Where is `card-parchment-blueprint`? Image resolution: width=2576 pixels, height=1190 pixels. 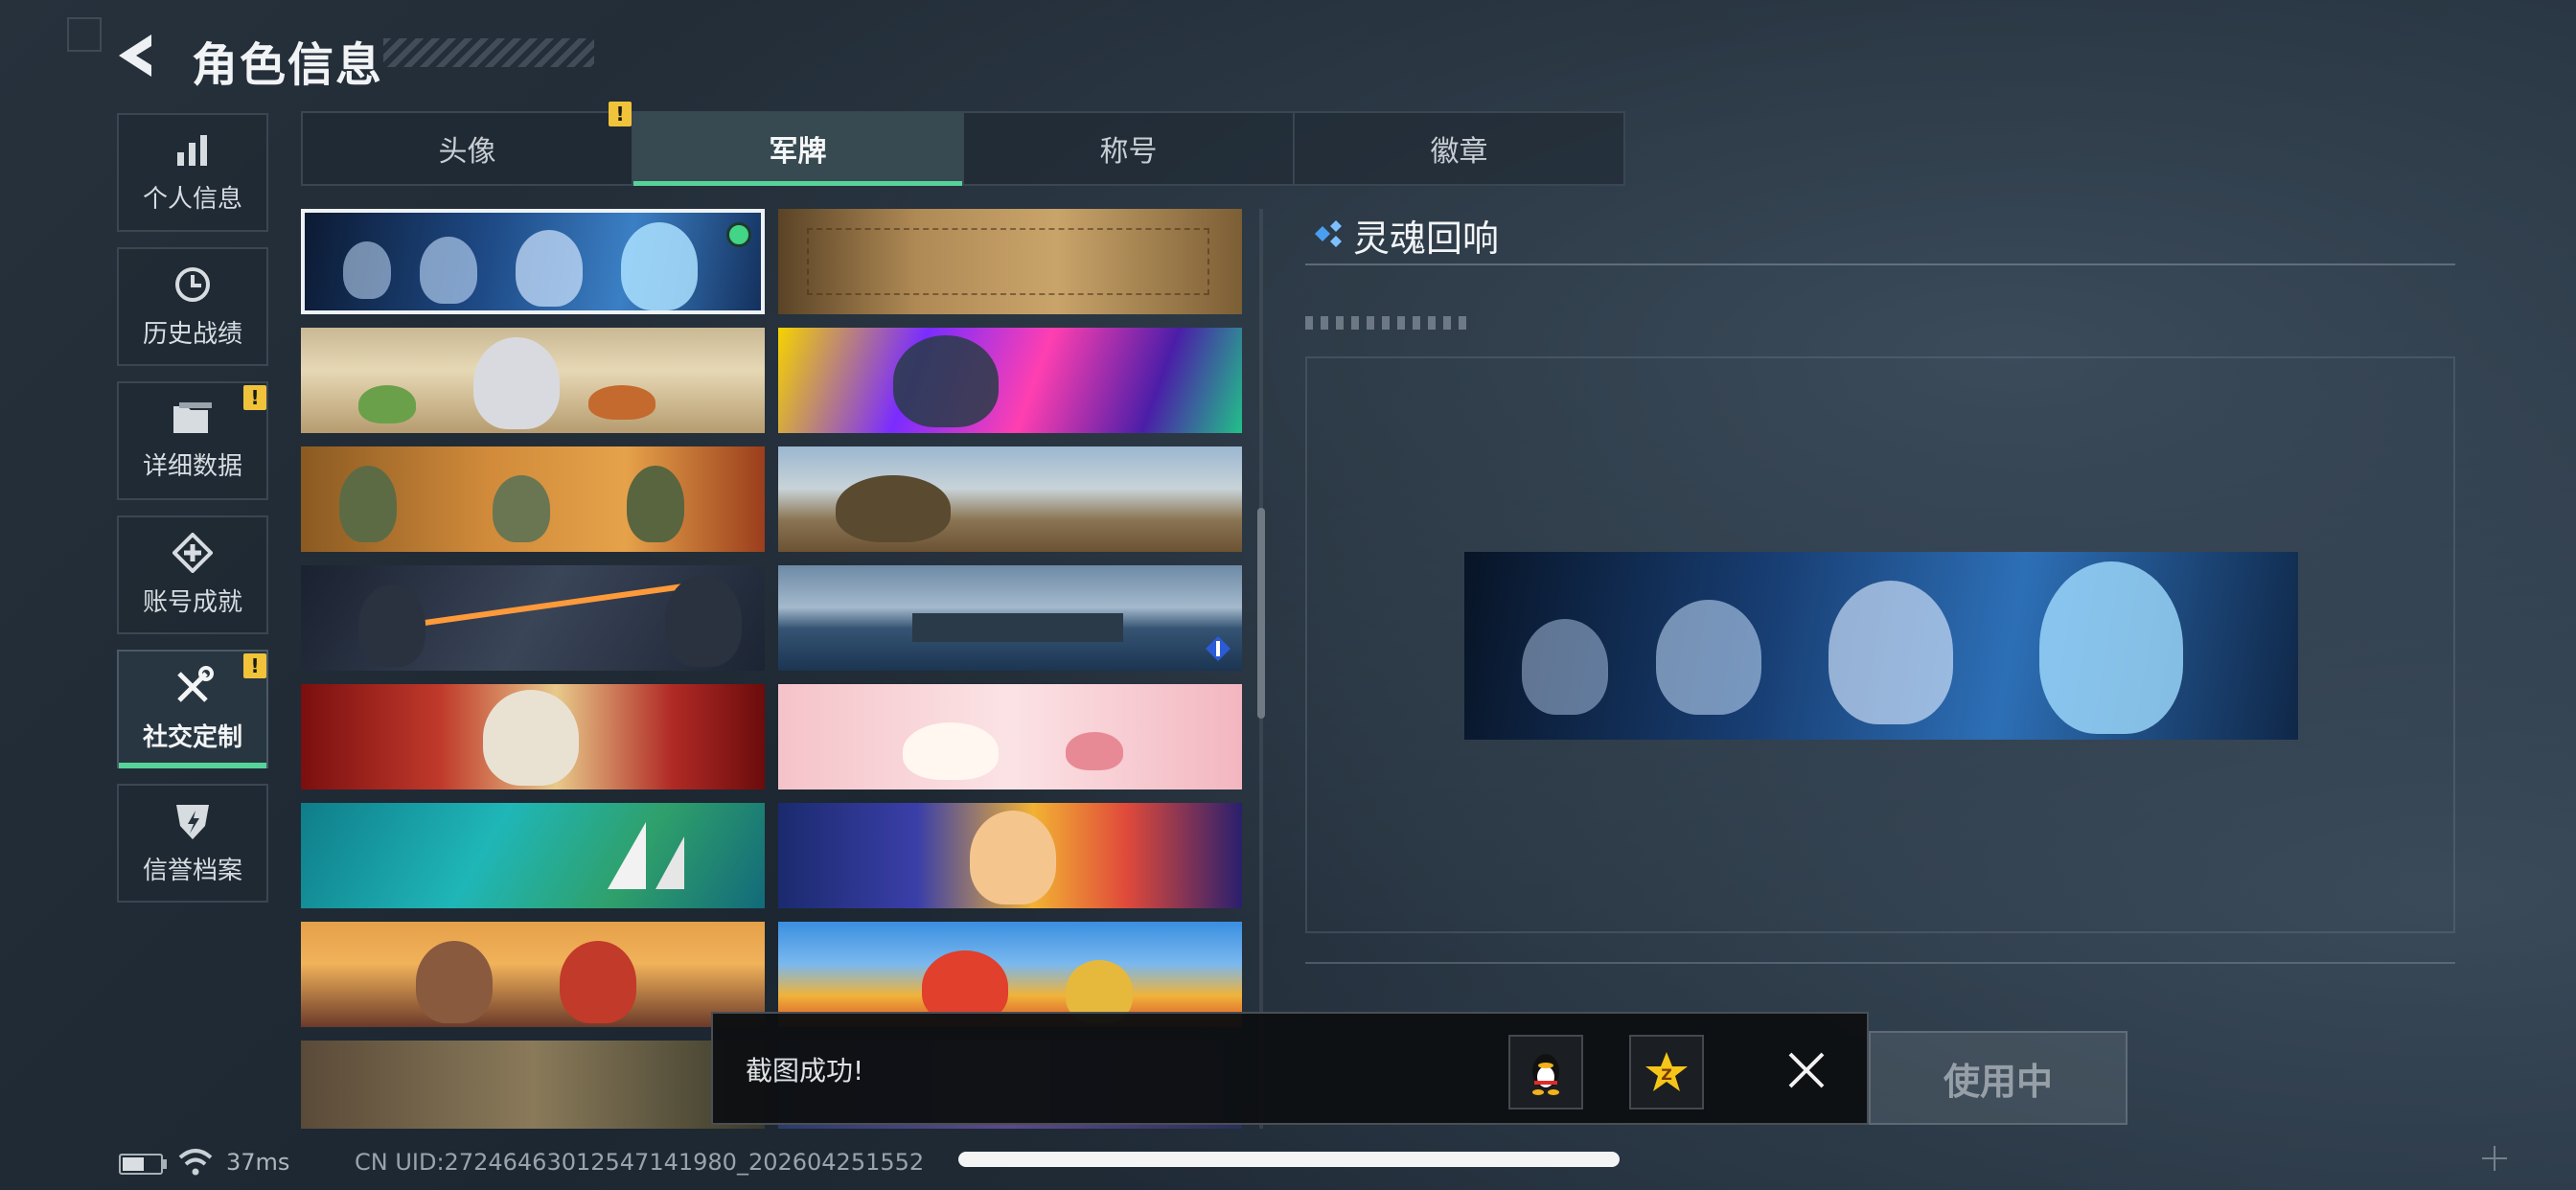 card-parchment-blueprint is located at coordinates (1010, 262).